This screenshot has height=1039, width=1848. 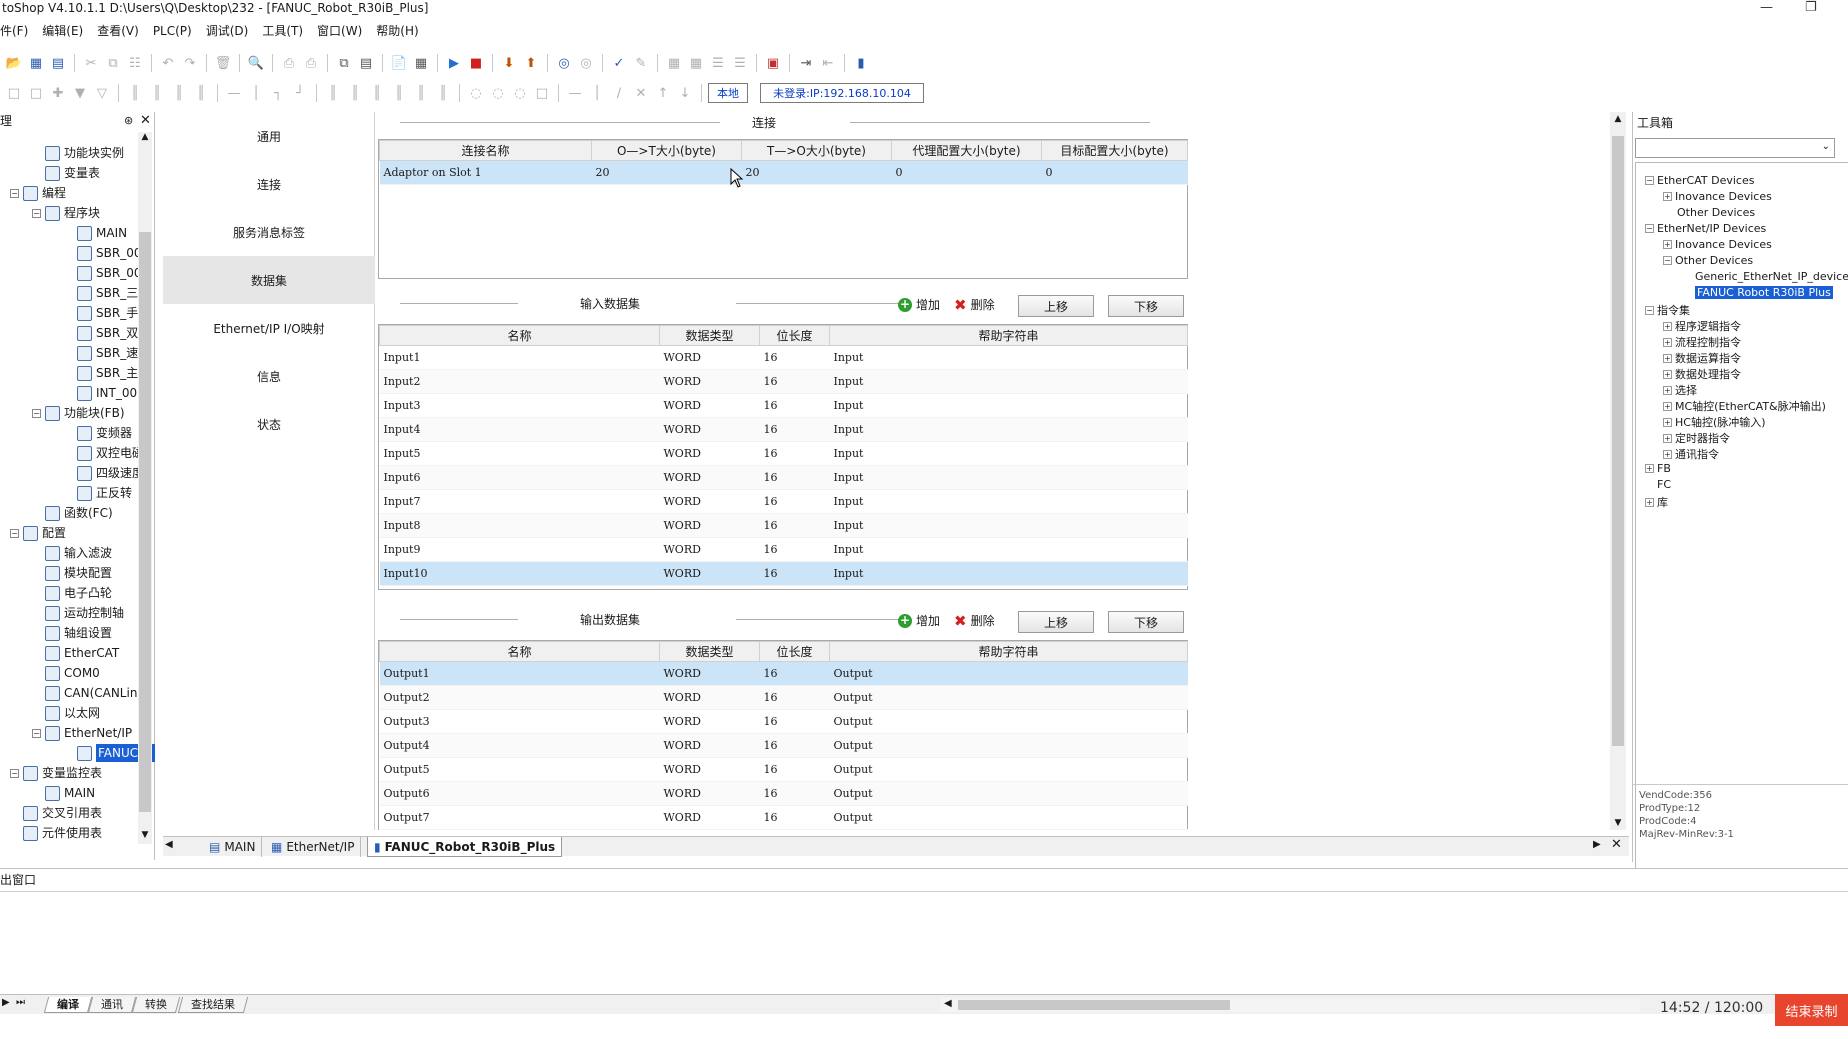 What do you see at coordinates (1702, 374) in the screenshot?
I see `toolbox-item: + 数据处理指令` at bounding box center [1702, 374].